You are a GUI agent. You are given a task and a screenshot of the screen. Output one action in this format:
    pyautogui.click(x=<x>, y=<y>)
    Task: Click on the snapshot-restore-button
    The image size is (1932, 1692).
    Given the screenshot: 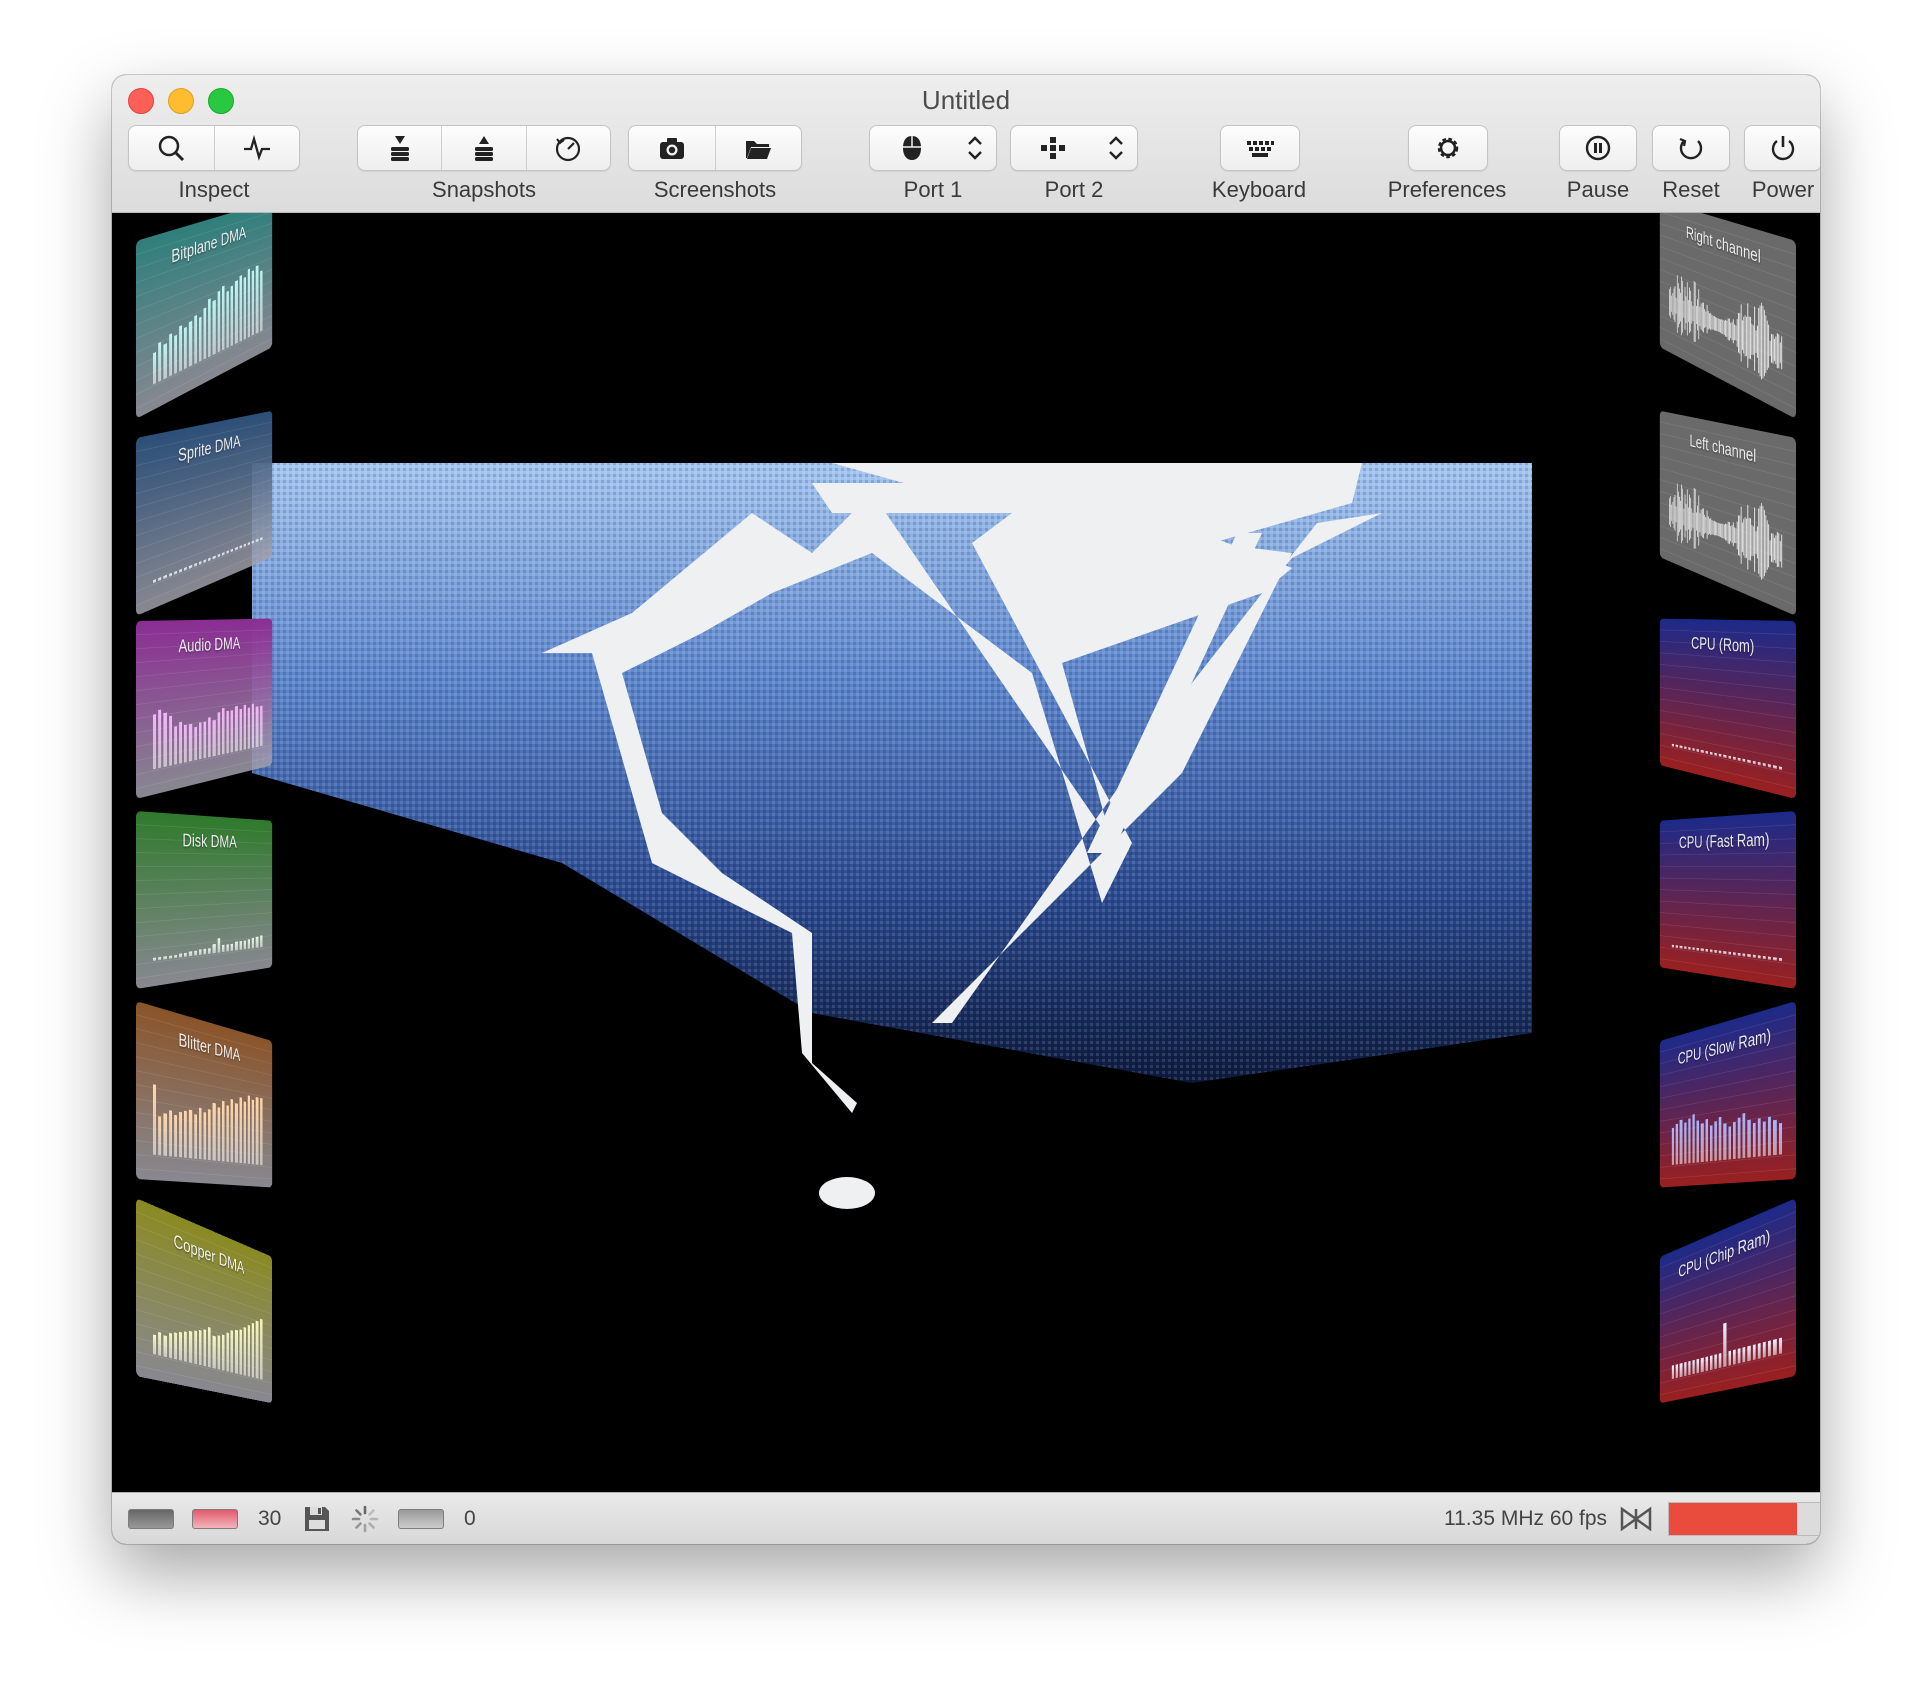 What is the action you would take?
    pyautogui.click(x=484, y=148)
    